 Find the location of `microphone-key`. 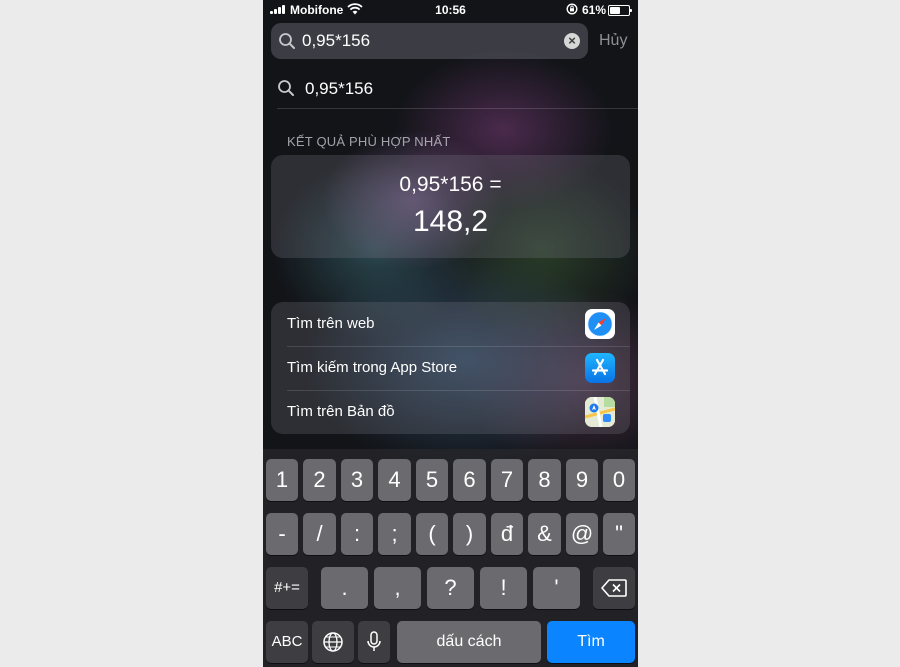

microphone-key is located at coordinates (374, 642).